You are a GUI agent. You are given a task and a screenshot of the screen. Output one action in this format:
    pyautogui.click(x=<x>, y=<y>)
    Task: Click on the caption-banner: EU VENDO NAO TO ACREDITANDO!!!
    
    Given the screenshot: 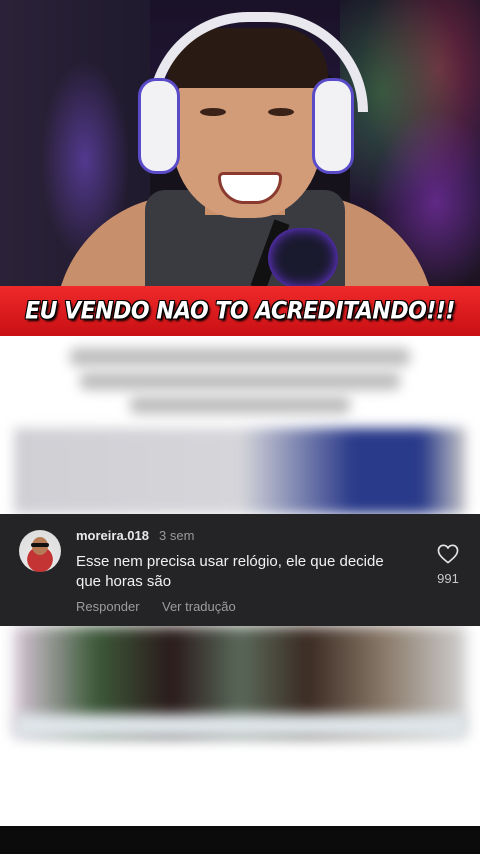 What is the action you would take?
    pyautogui.click(x=240, y=311)
    